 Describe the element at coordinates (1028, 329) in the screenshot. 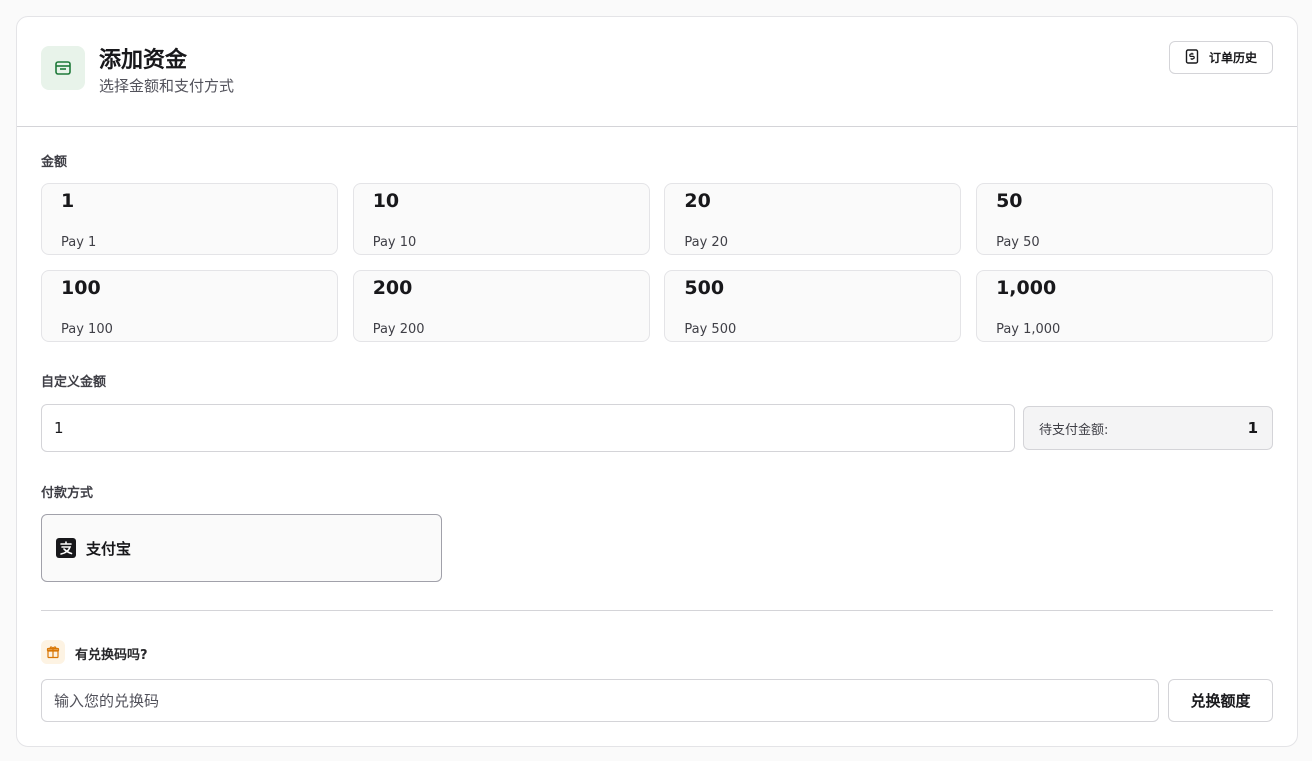

I see `amount-pay-label: Pay 1,000` at that location.